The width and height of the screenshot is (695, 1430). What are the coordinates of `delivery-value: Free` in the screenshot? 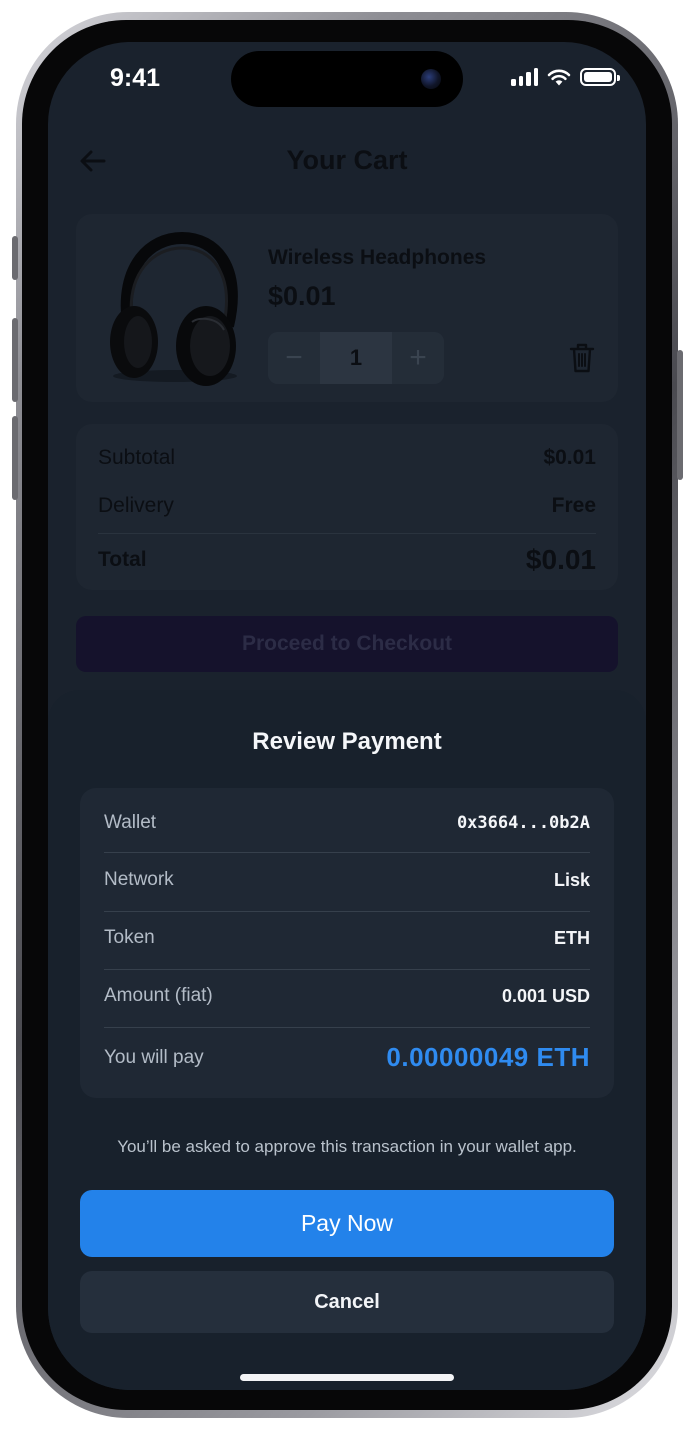 It's located at (573, 505).